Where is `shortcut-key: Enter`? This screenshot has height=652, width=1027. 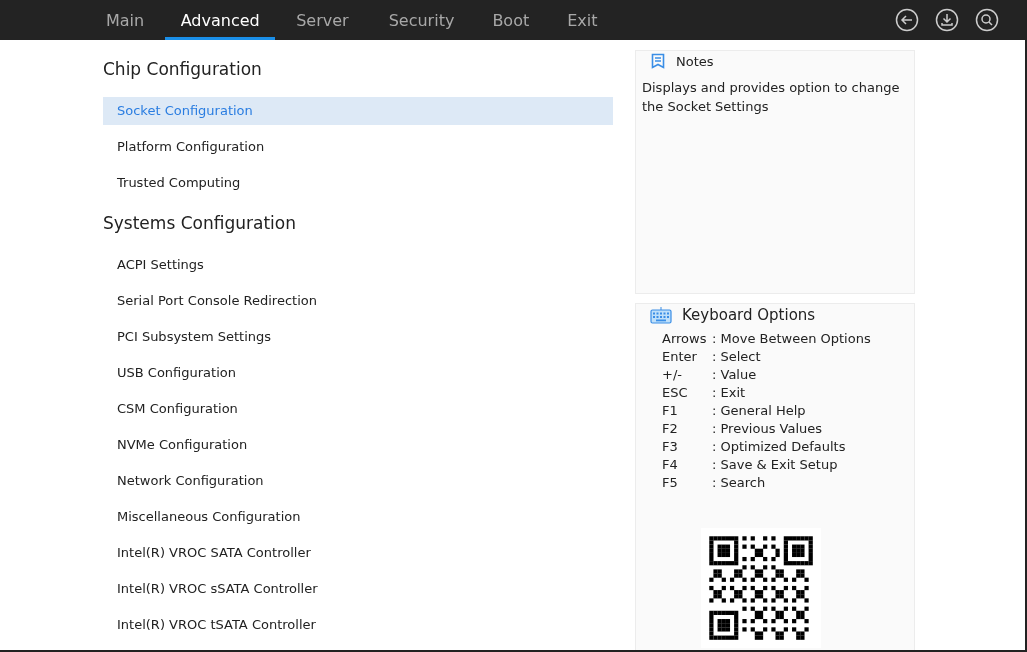
shortcut-key: Enter is located at coordinates (687, 357).